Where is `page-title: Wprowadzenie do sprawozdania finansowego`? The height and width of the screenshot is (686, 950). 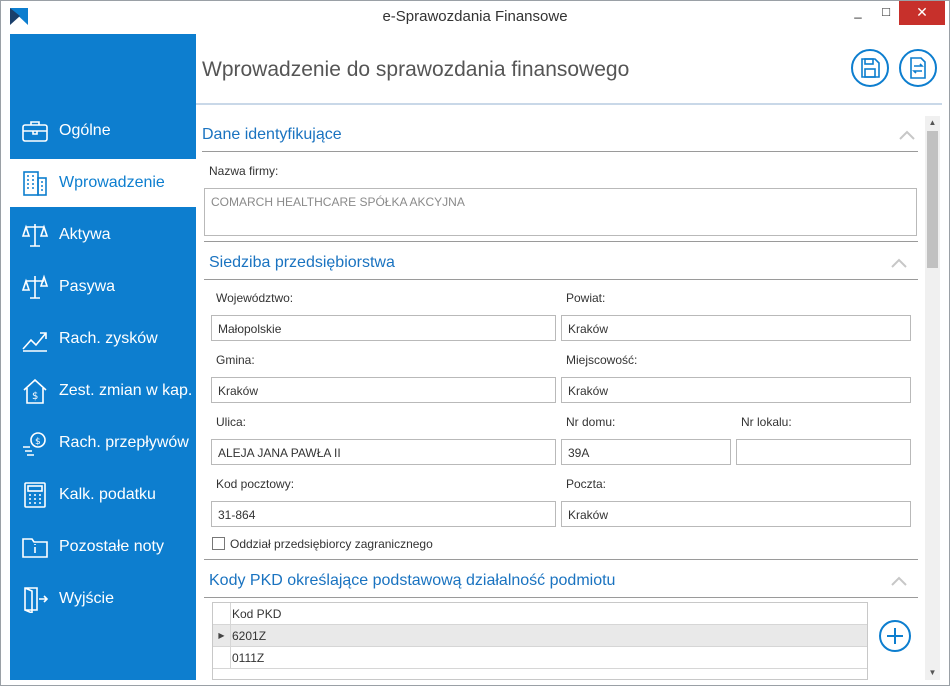
page-title: Wprowadzenie do sprawozdania finansowego is located at coordinates (416, 69).